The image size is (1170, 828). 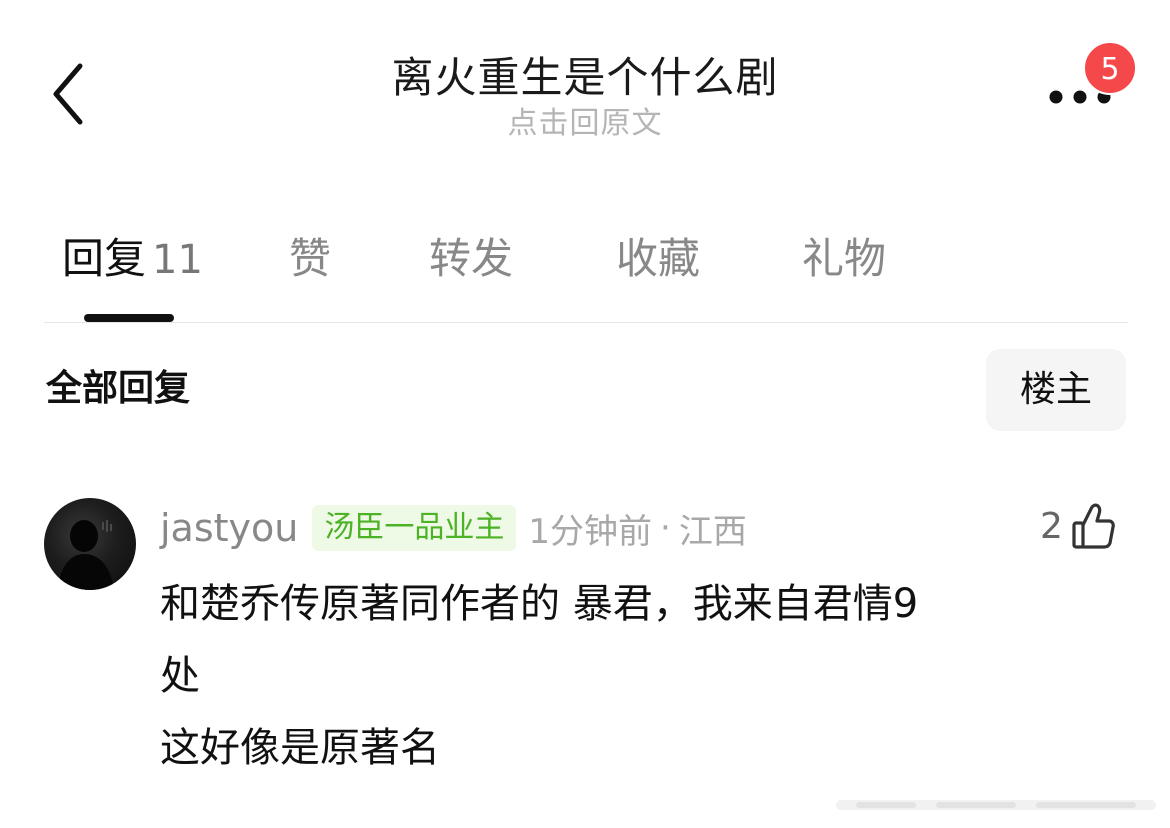 What do you see at coordinates (844, 258) in the screenshot?
I see `tab-gifts-label: 礼物` at bounding box center [844, 258].